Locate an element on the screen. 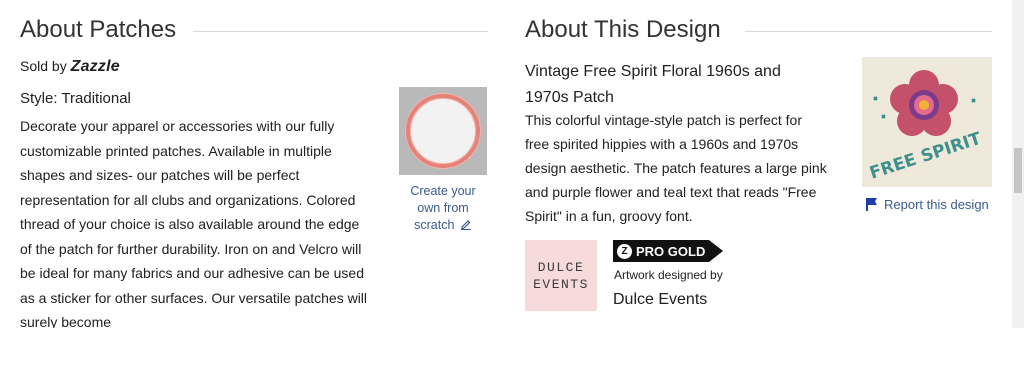  create-your-own-link: Create your own from scratch is located at coordinates (443, 208).